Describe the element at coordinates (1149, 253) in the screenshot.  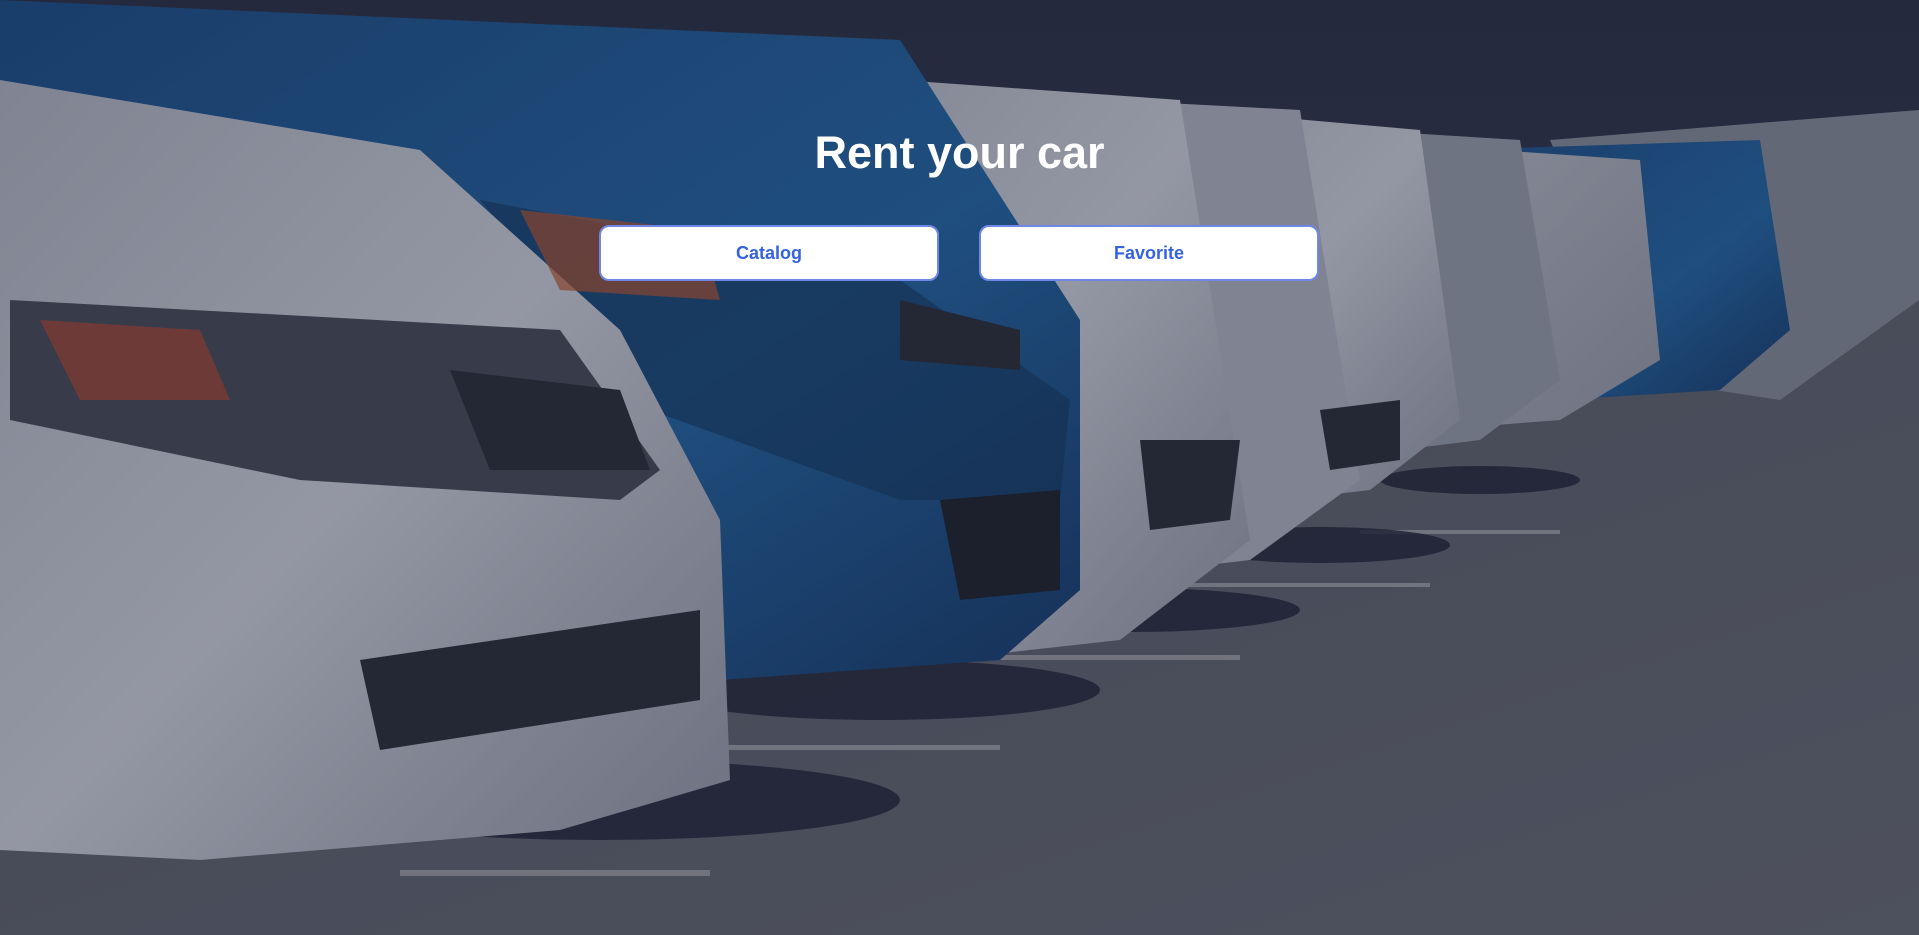
I see `favorite-button: Favorite` at that location.